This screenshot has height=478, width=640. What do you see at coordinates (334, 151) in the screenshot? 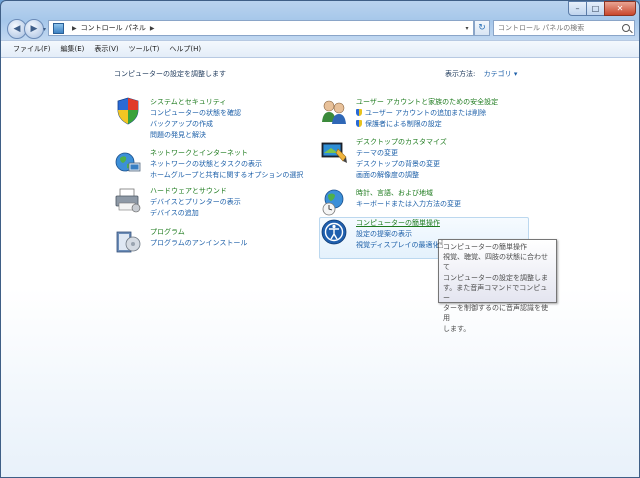
I see `desktop-personalize-icon` at bounding box center [334, 151].